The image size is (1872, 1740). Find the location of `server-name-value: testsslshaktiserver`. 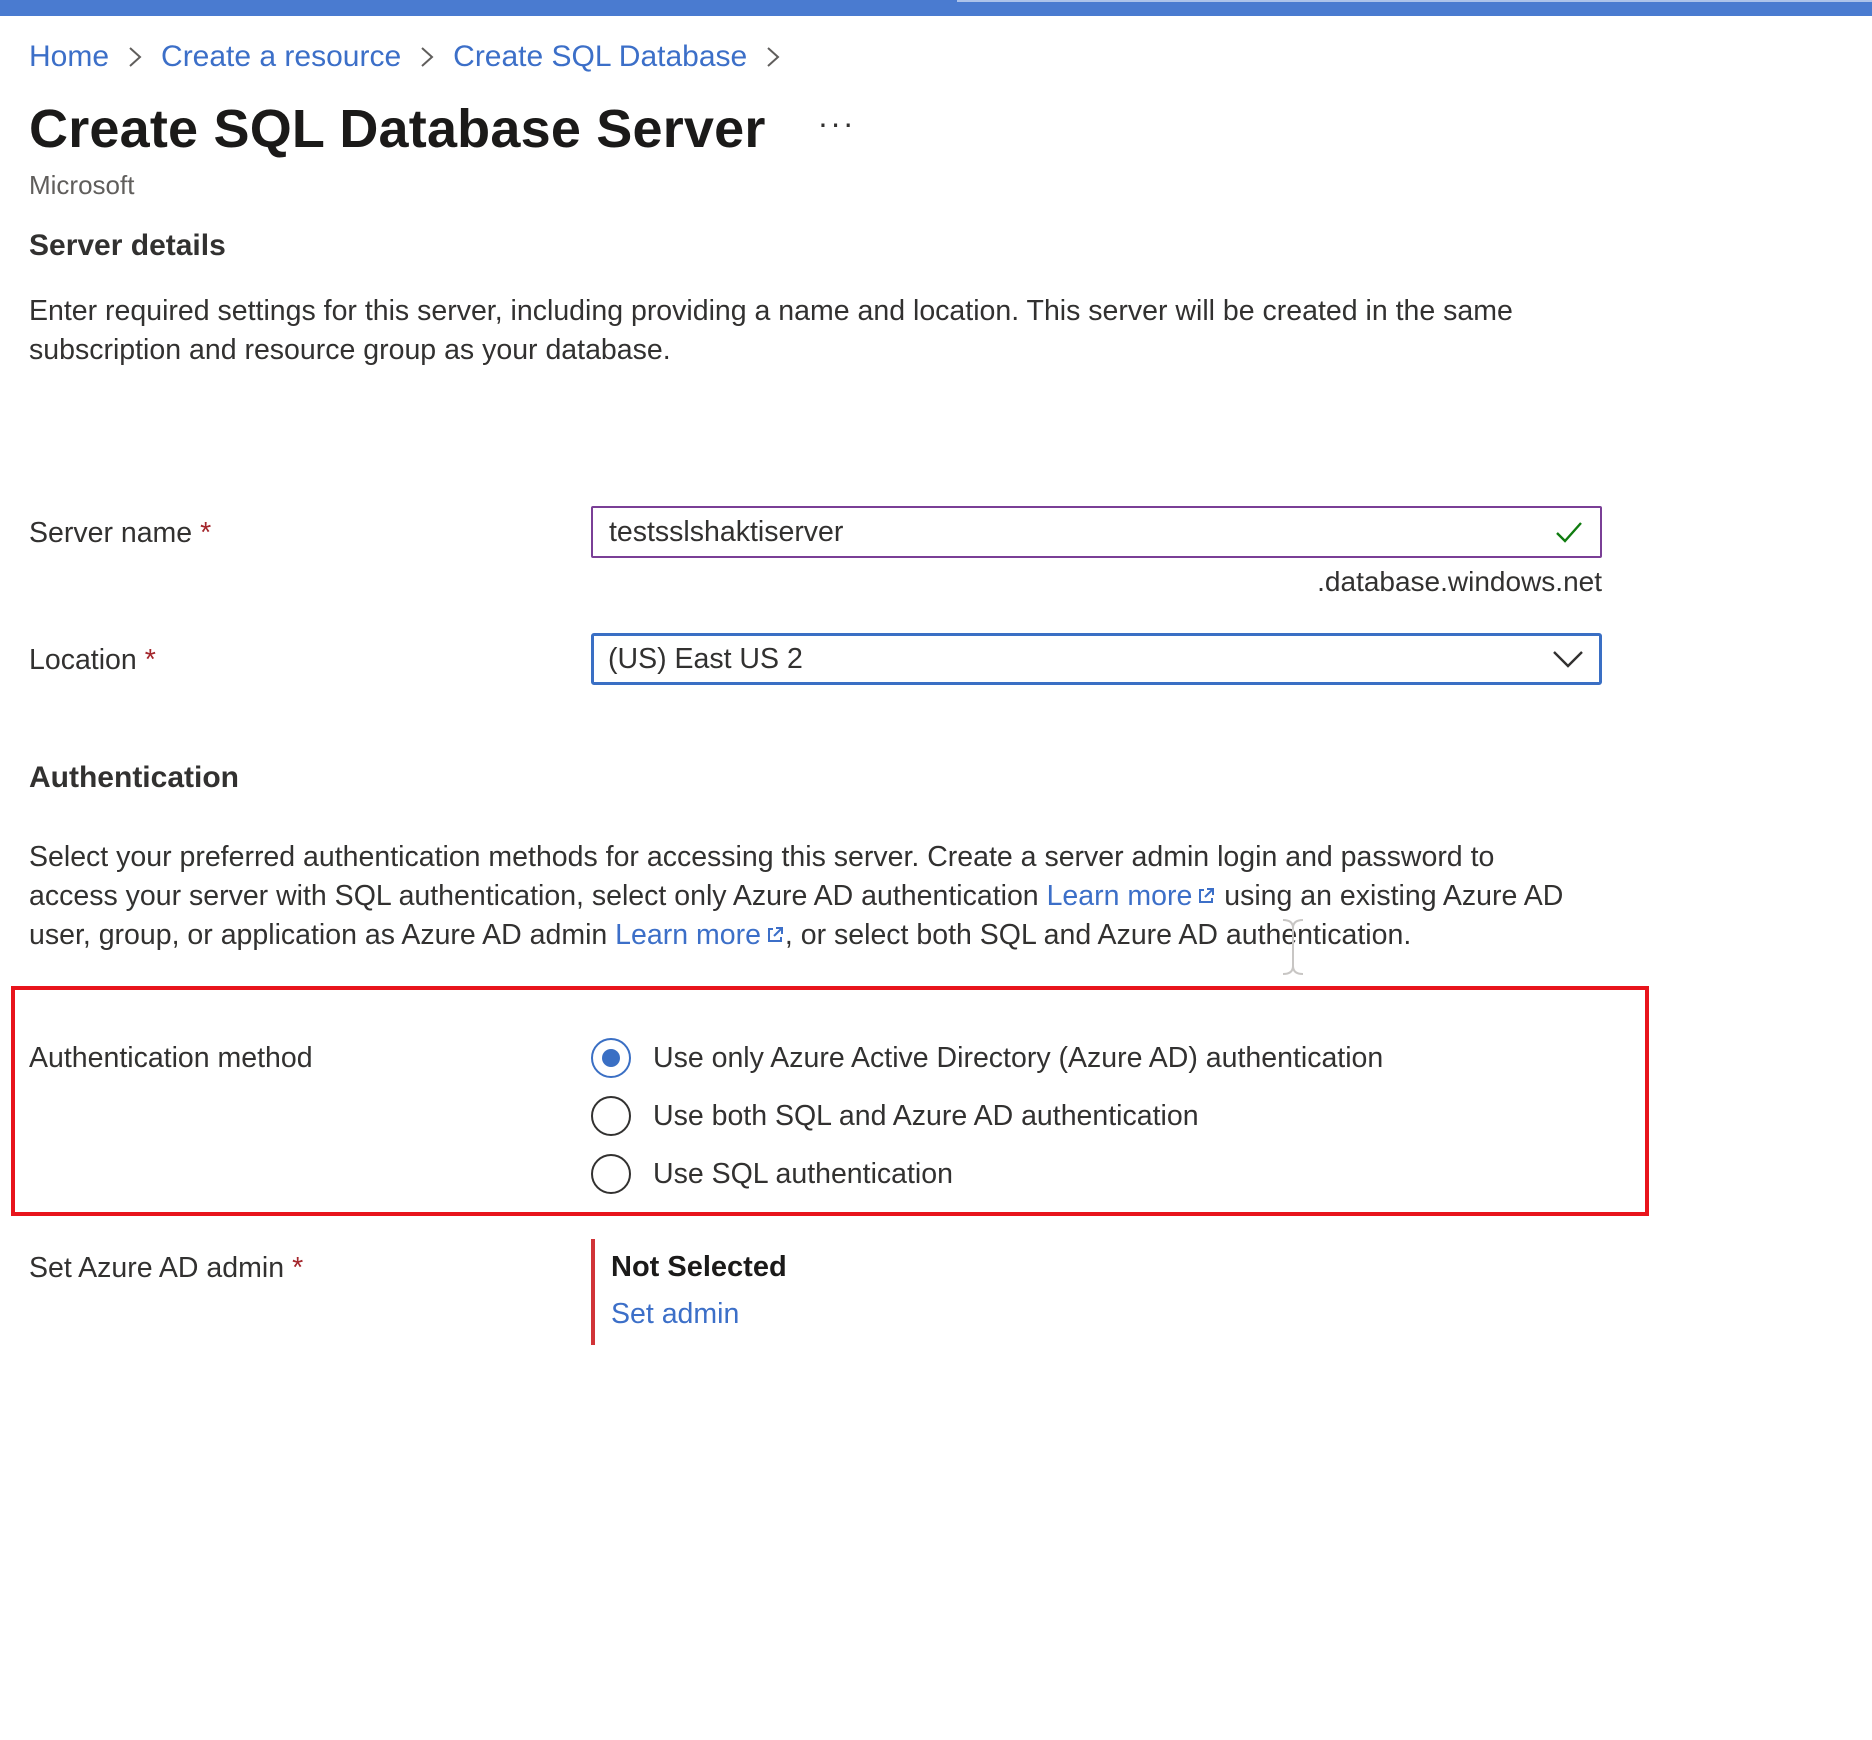

server-name-value: testsslshaktiserver is located at coordinates (726, 531).